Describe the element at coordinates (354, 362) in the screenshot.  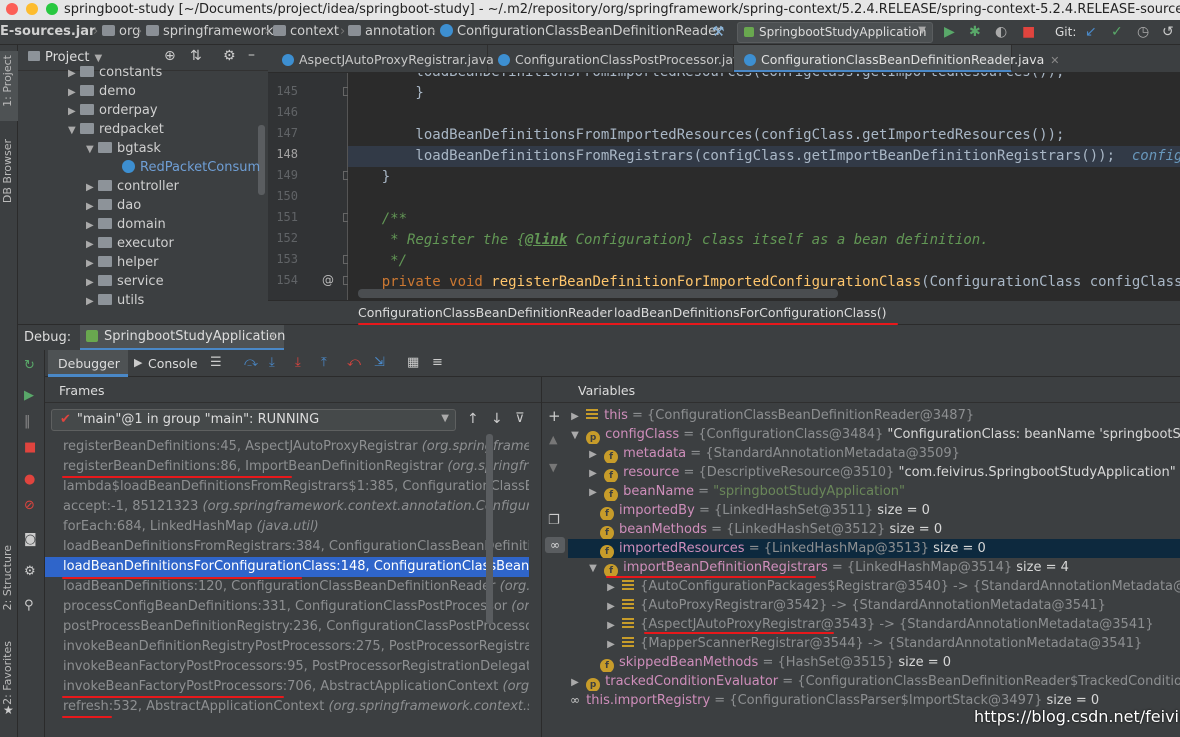
I see `drop-frame-icon: ⤺` at that location.